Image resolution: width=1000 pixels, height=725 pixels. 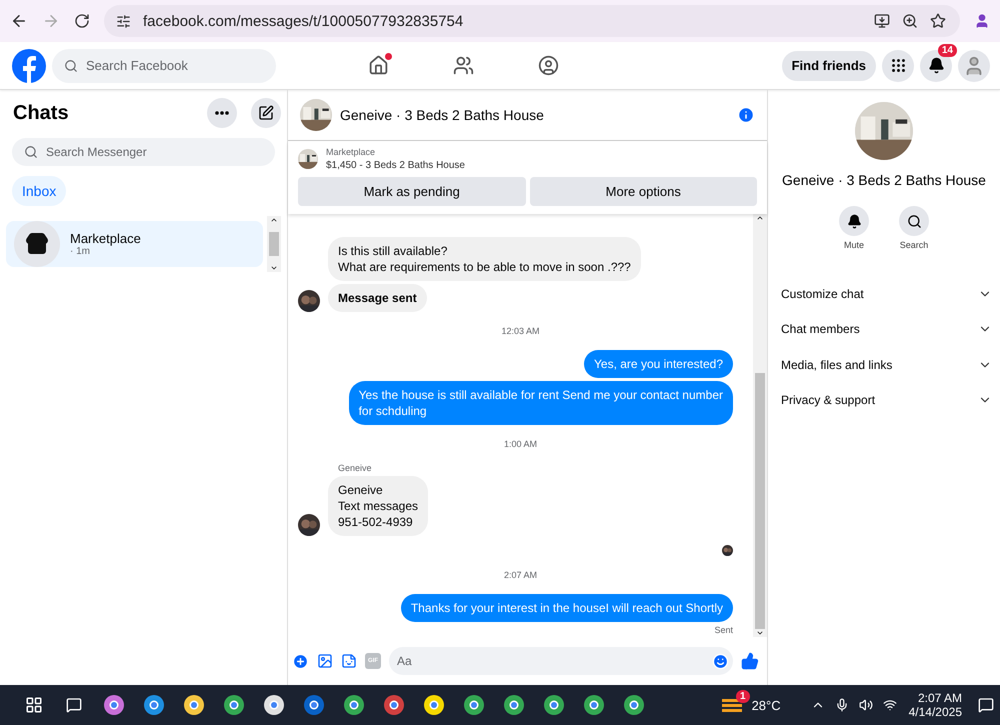 What do you see at coordinates (164, 65) in the screenshot?
I see `search-field: Search Facebook` at bounding box center [164, 65].